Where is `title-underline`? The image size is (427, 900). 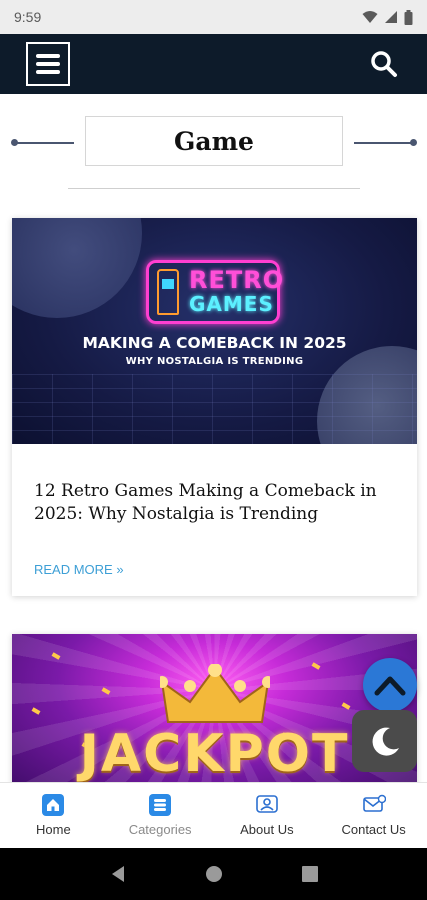
title-underline is located at coordinates (214, 188).